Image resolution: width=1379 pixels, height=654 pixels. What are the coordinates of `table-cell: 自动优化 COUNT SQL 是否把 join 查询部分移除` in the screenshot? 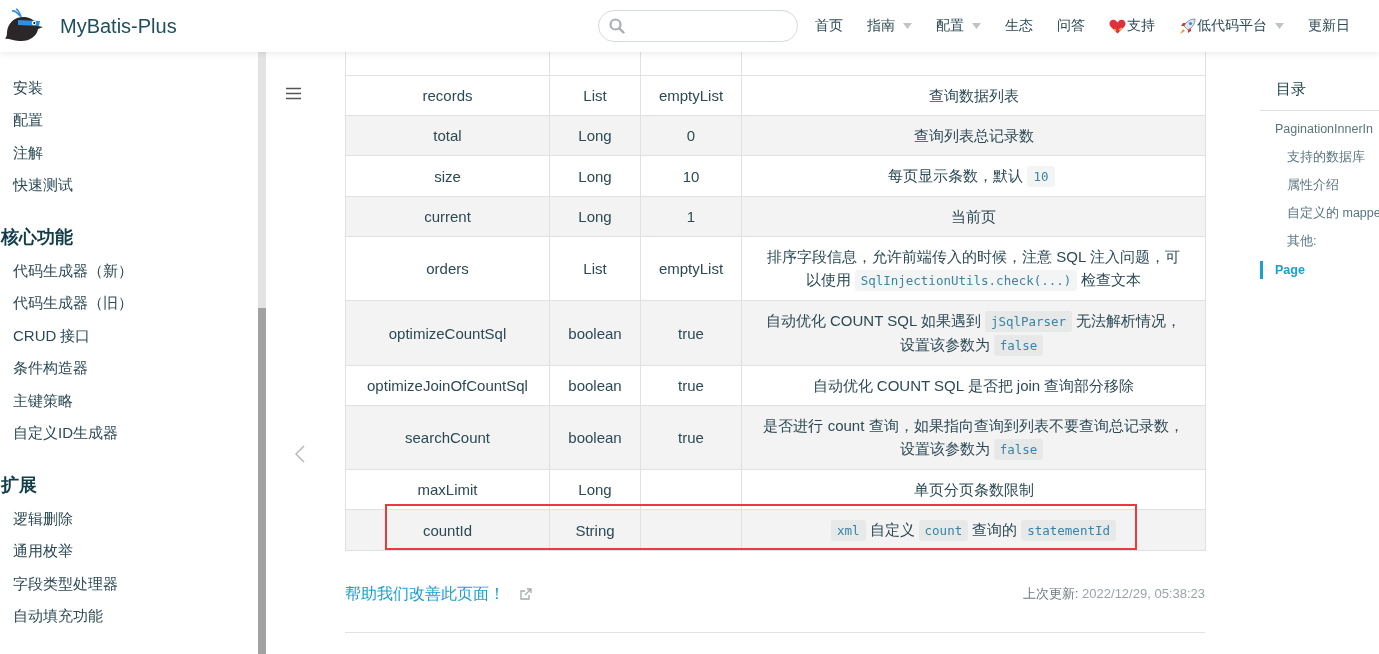 It's located at (973, 385).